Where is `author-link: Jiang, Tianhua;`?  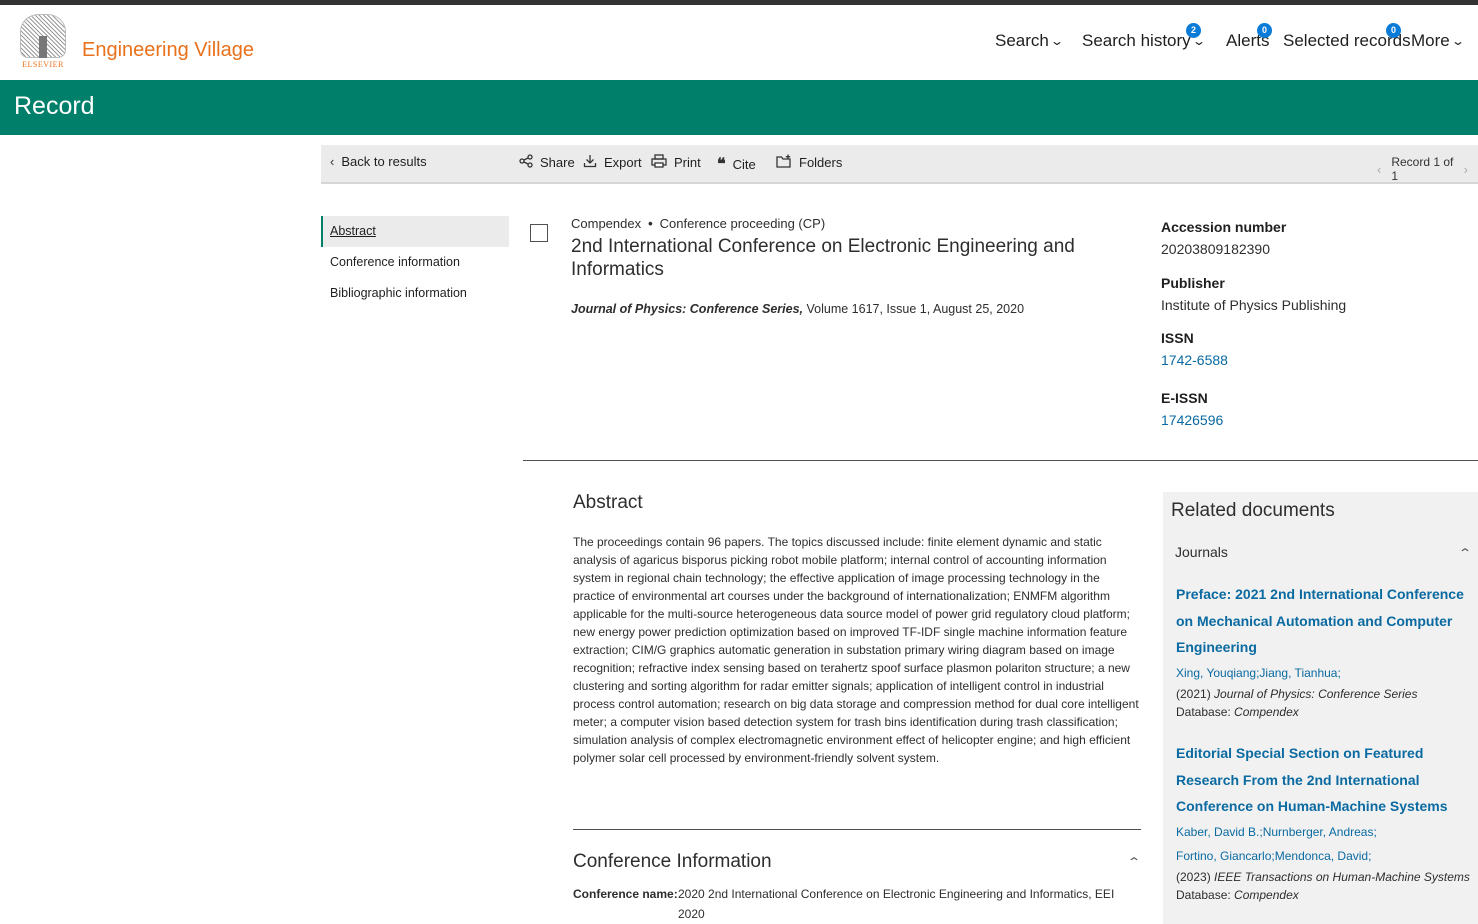 author-link: Jiang, Tianhua; is located at coordinates (1299, 673).